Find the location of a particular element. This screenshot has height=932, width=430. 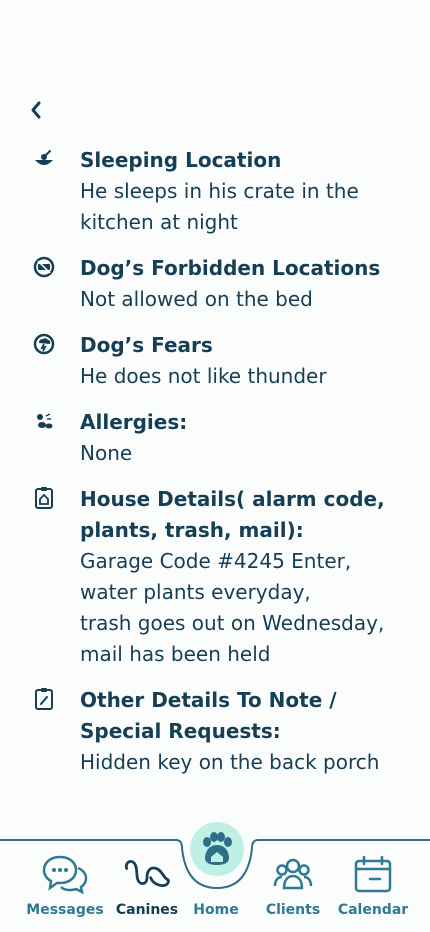

allergy-icon is located at coordinates (44, 421).